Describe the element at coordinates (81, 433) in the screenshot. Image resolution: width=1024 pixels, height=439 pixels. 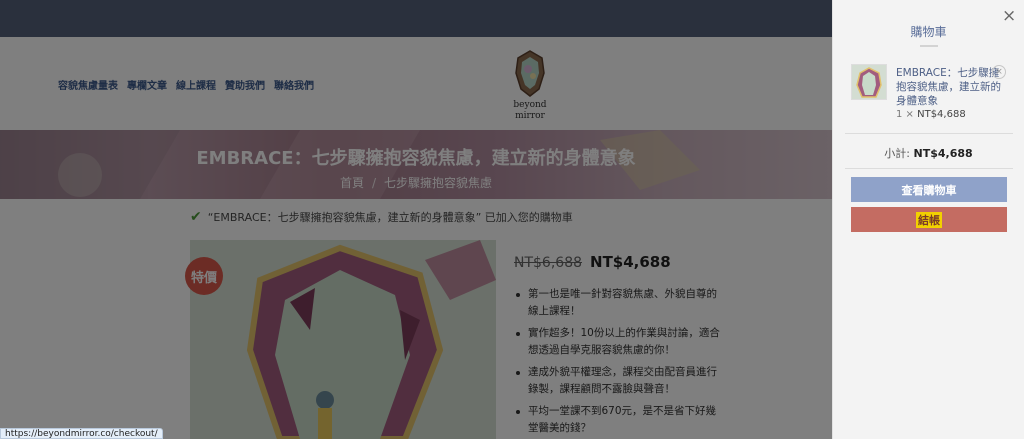
I see `link-status-bar: https://beyondmirror.co/checkout/` at that location.